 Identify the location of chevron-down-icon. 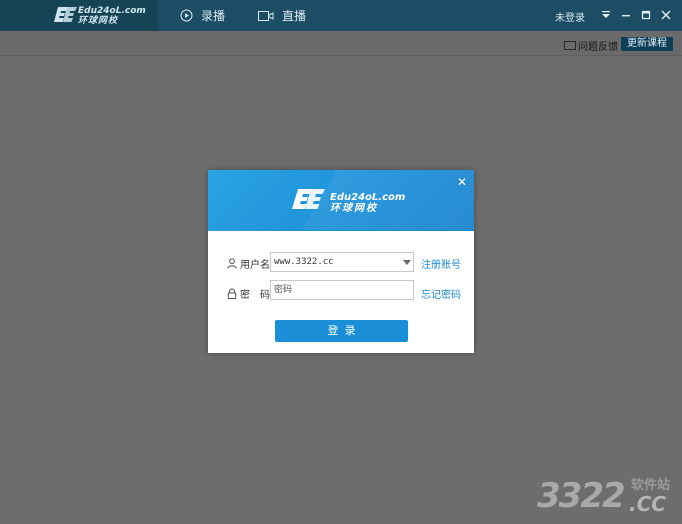
(407, 262).